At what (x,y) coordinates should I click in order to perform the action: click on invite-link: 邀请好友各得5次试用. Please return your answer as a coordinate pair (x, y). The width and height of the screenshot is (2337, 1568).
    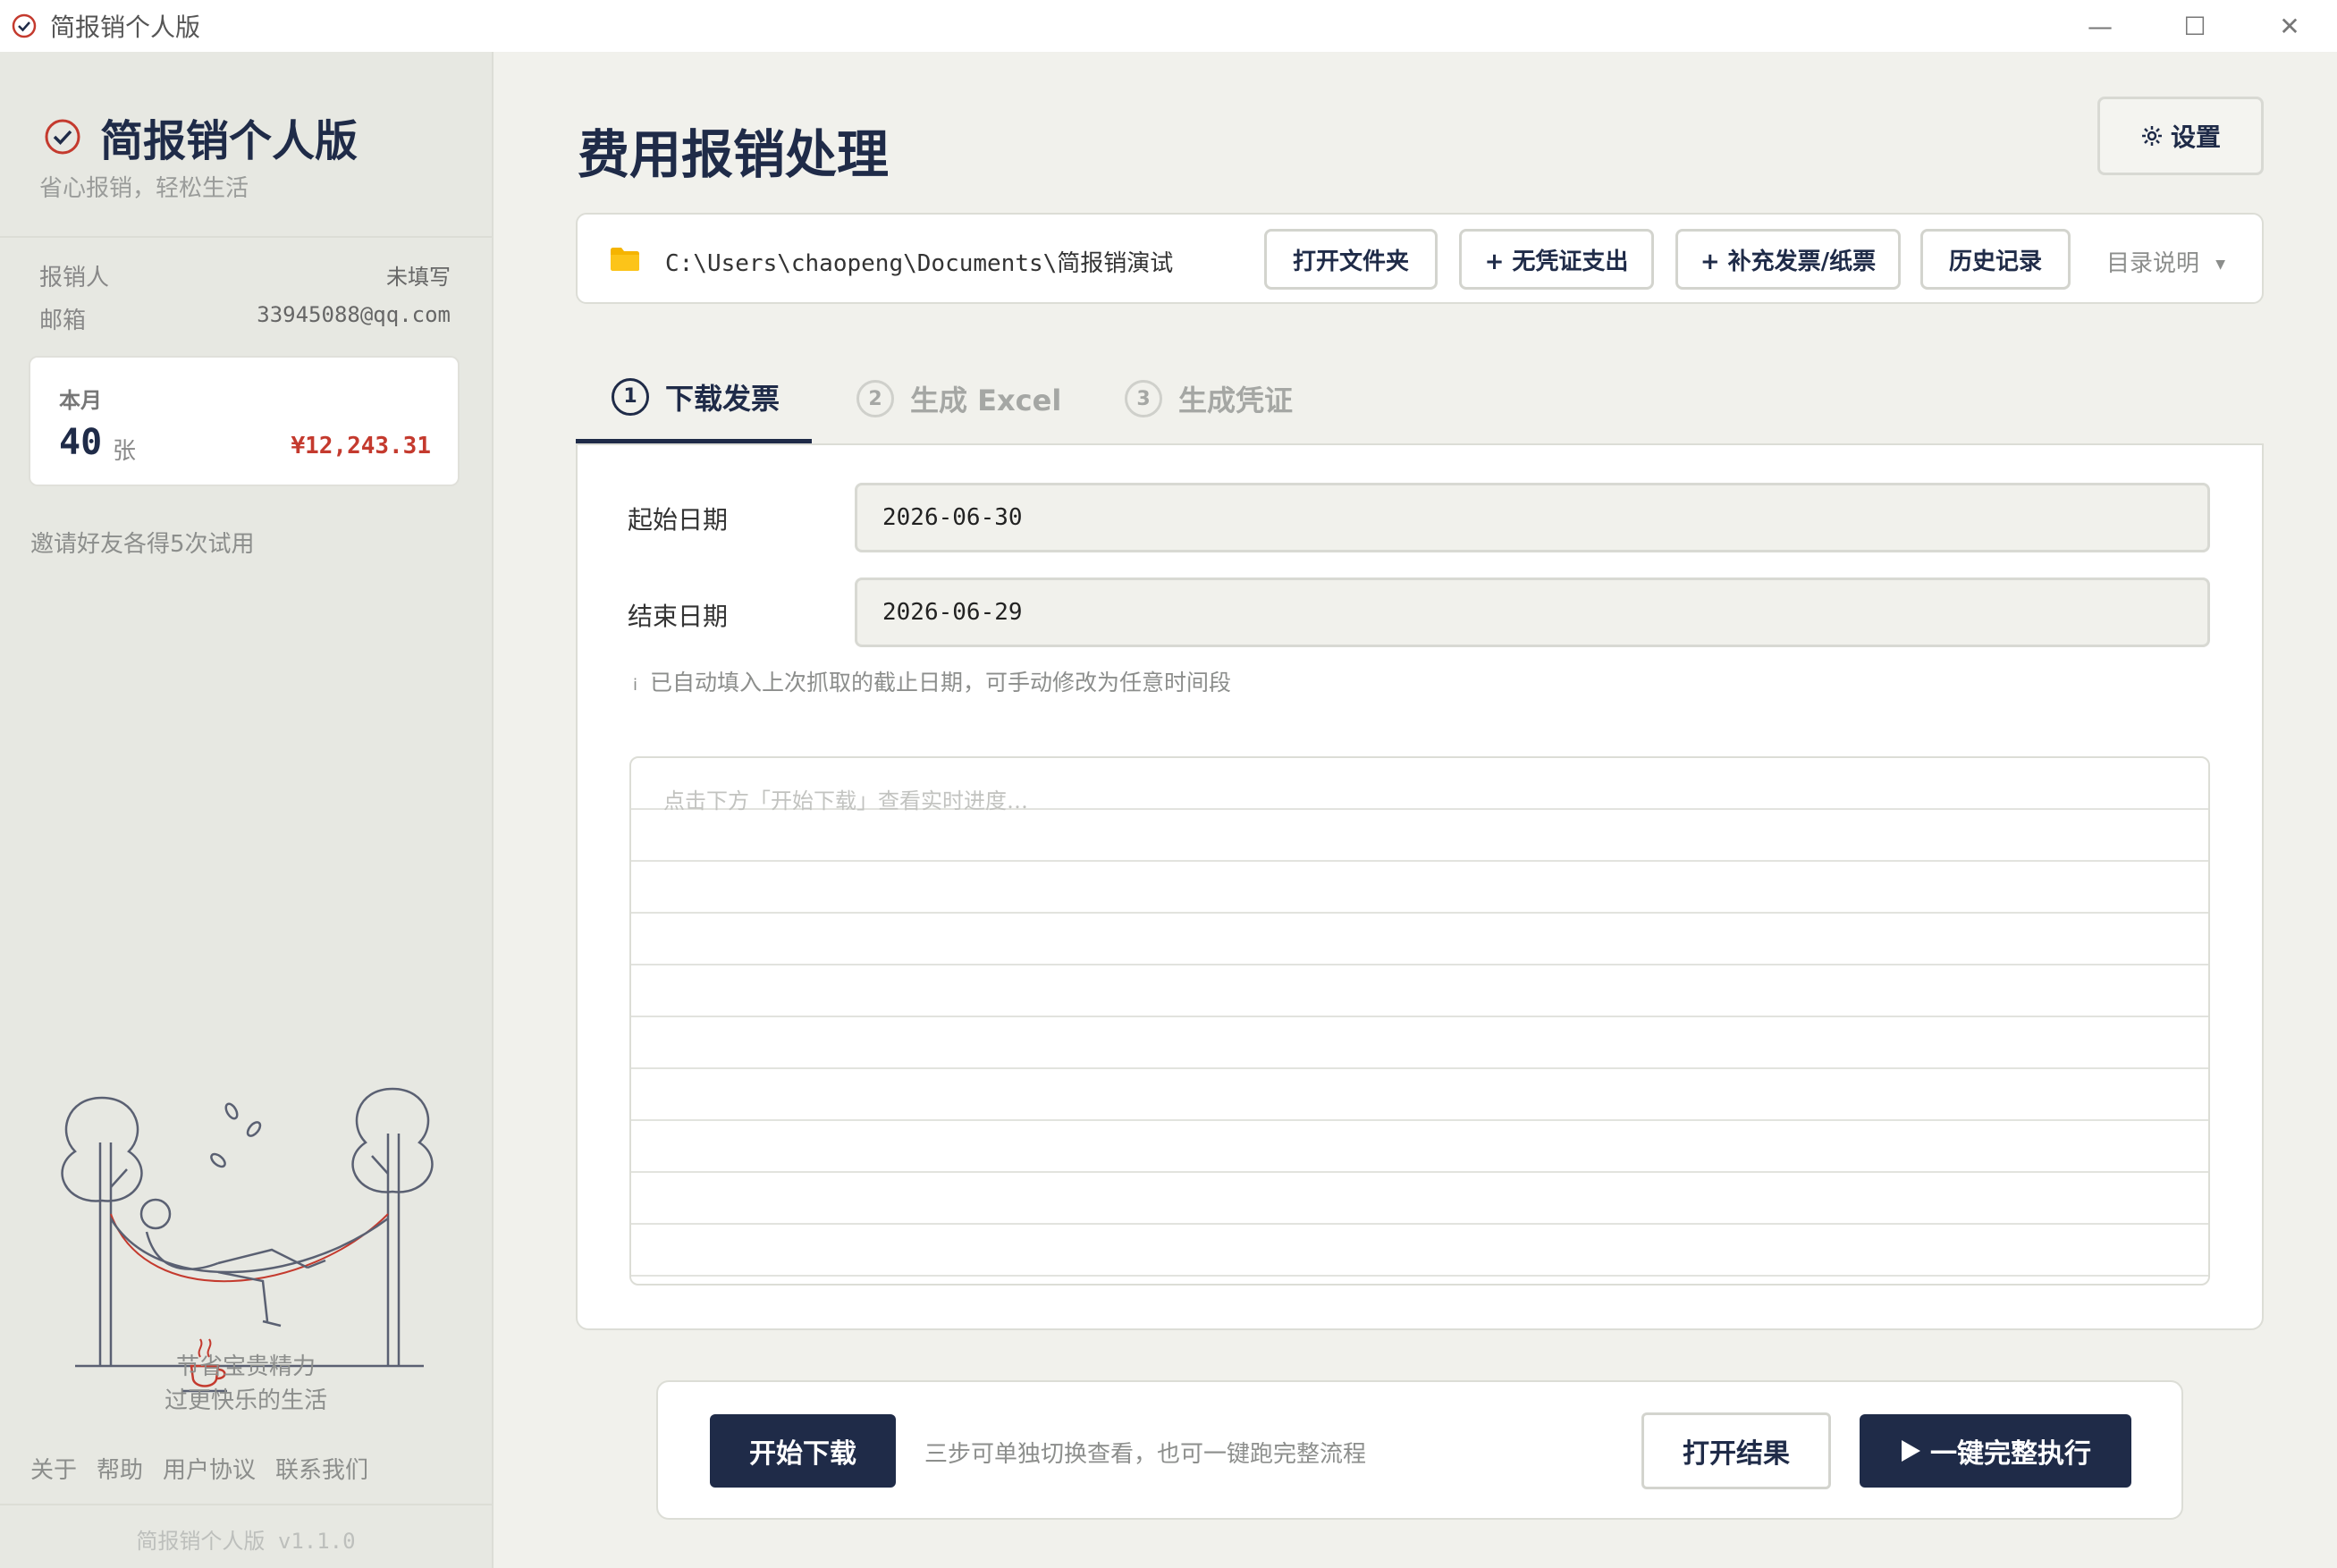
    Looking at the image, I should click on (142, 542).